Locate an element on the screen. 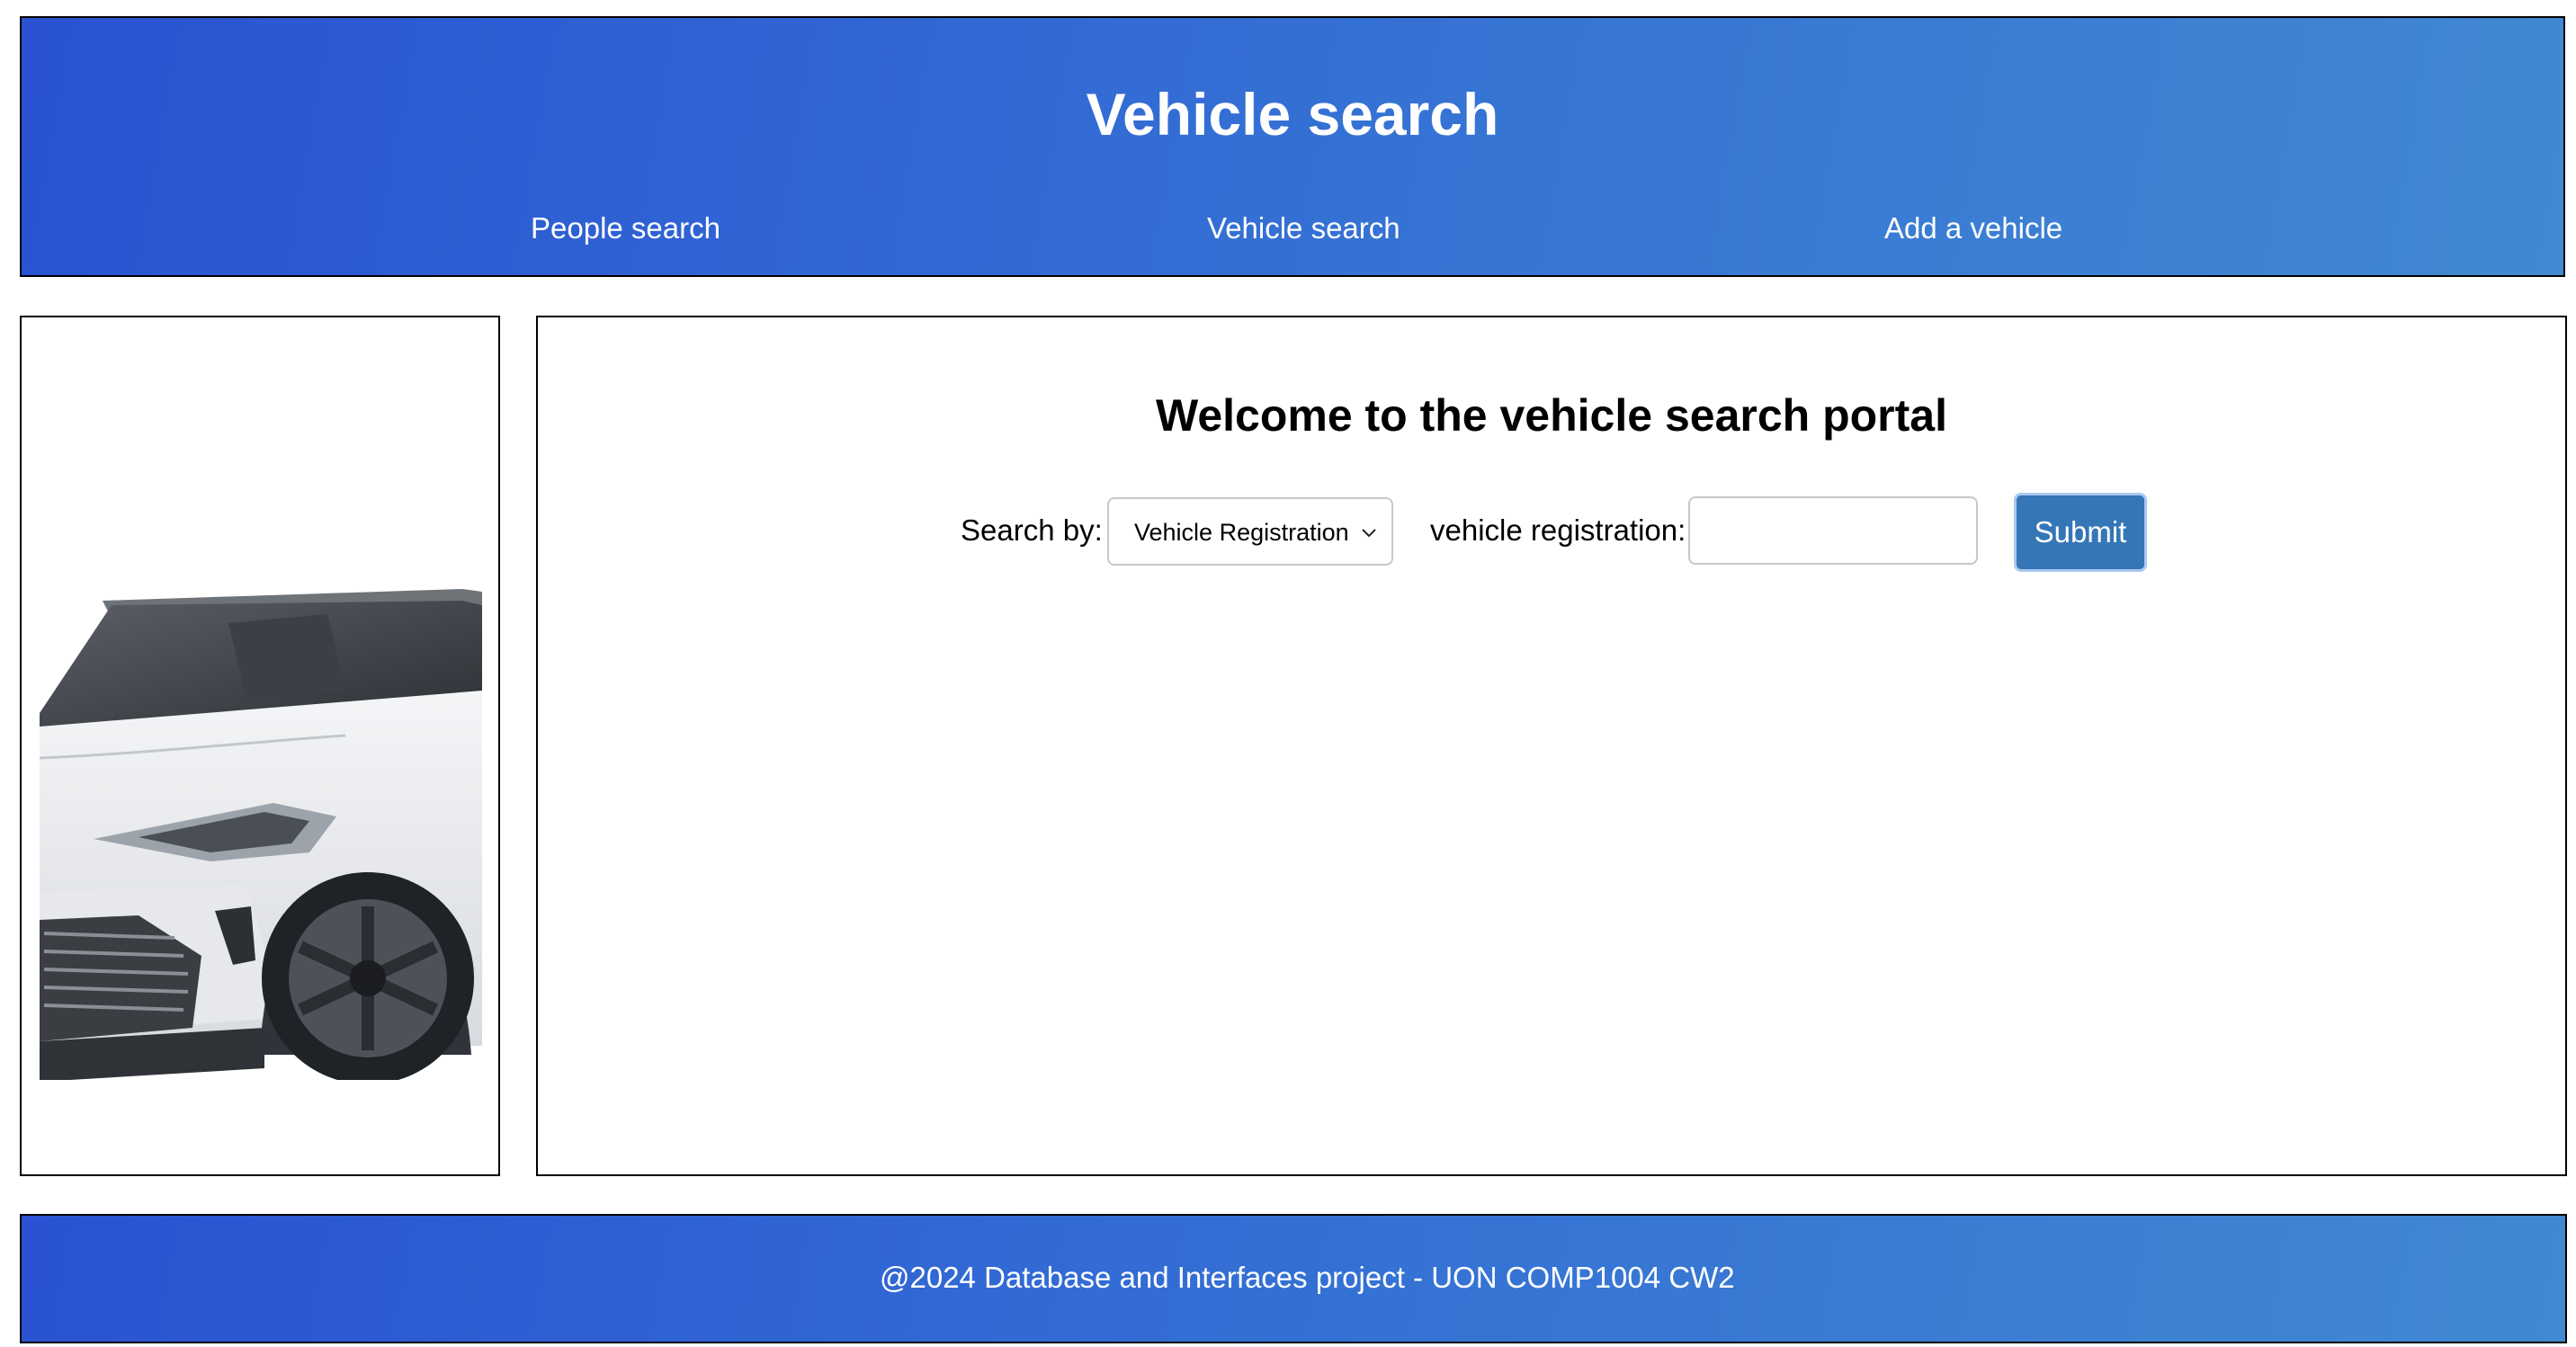 The width and height of the screenshot is (2576, 1347). chevron-down-icon is located at coordinates (1369, 533).